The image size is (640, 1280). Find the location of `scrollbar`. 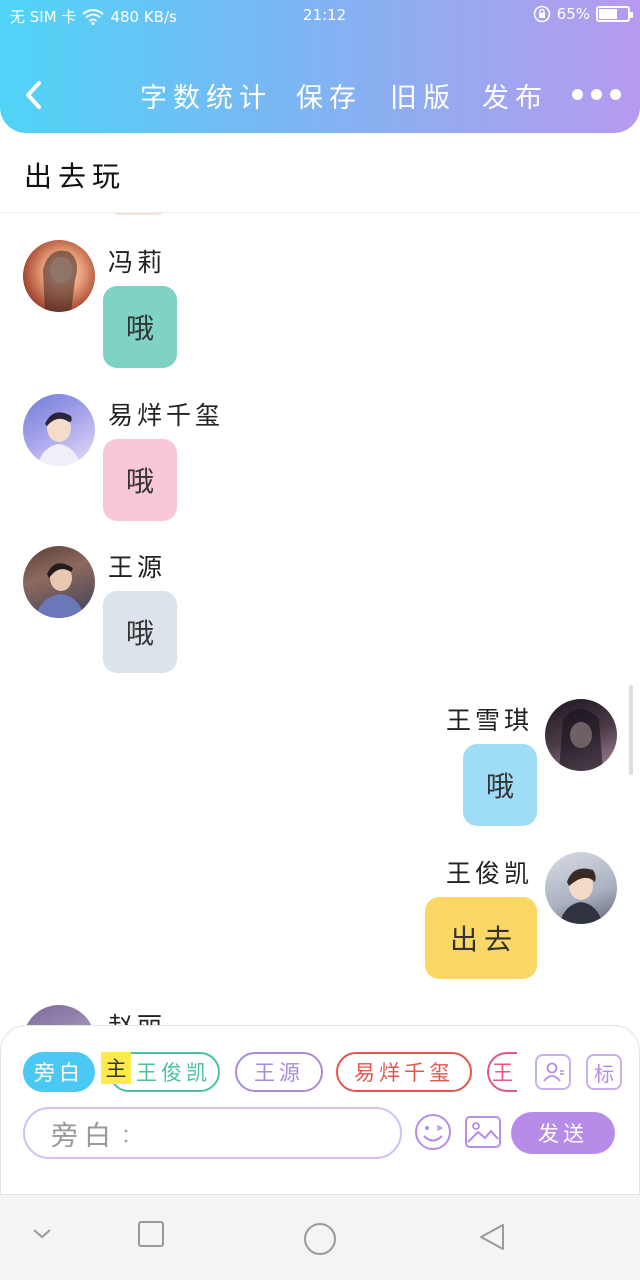

scrollbar is located at coordinates (631, 730).